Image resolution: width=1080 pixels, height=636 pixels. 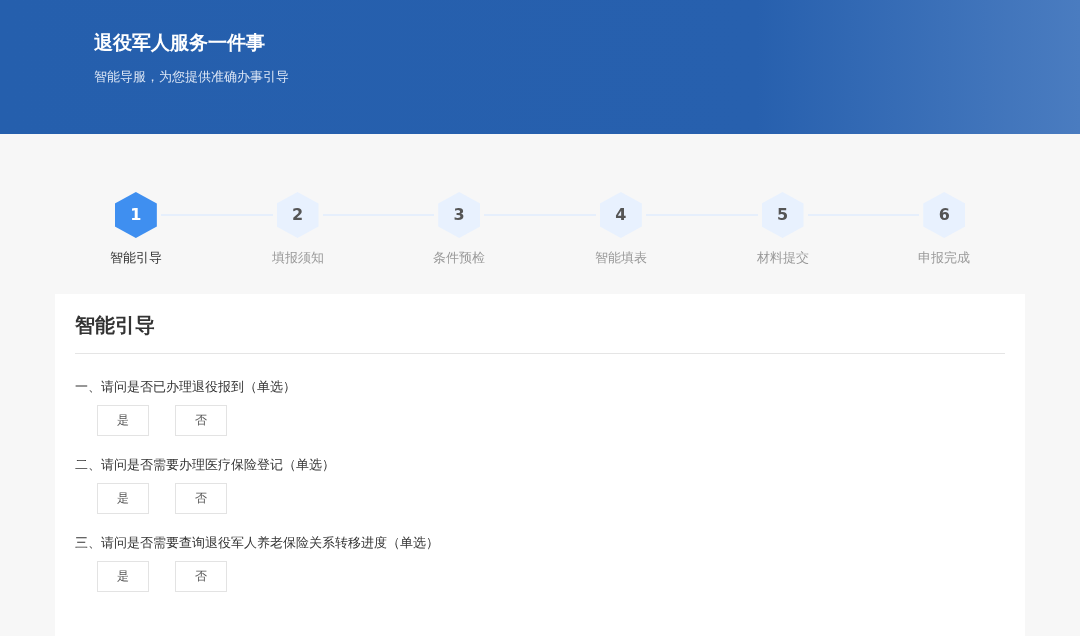 I want to click on step-badge: 2, so click(x=297, y=215).